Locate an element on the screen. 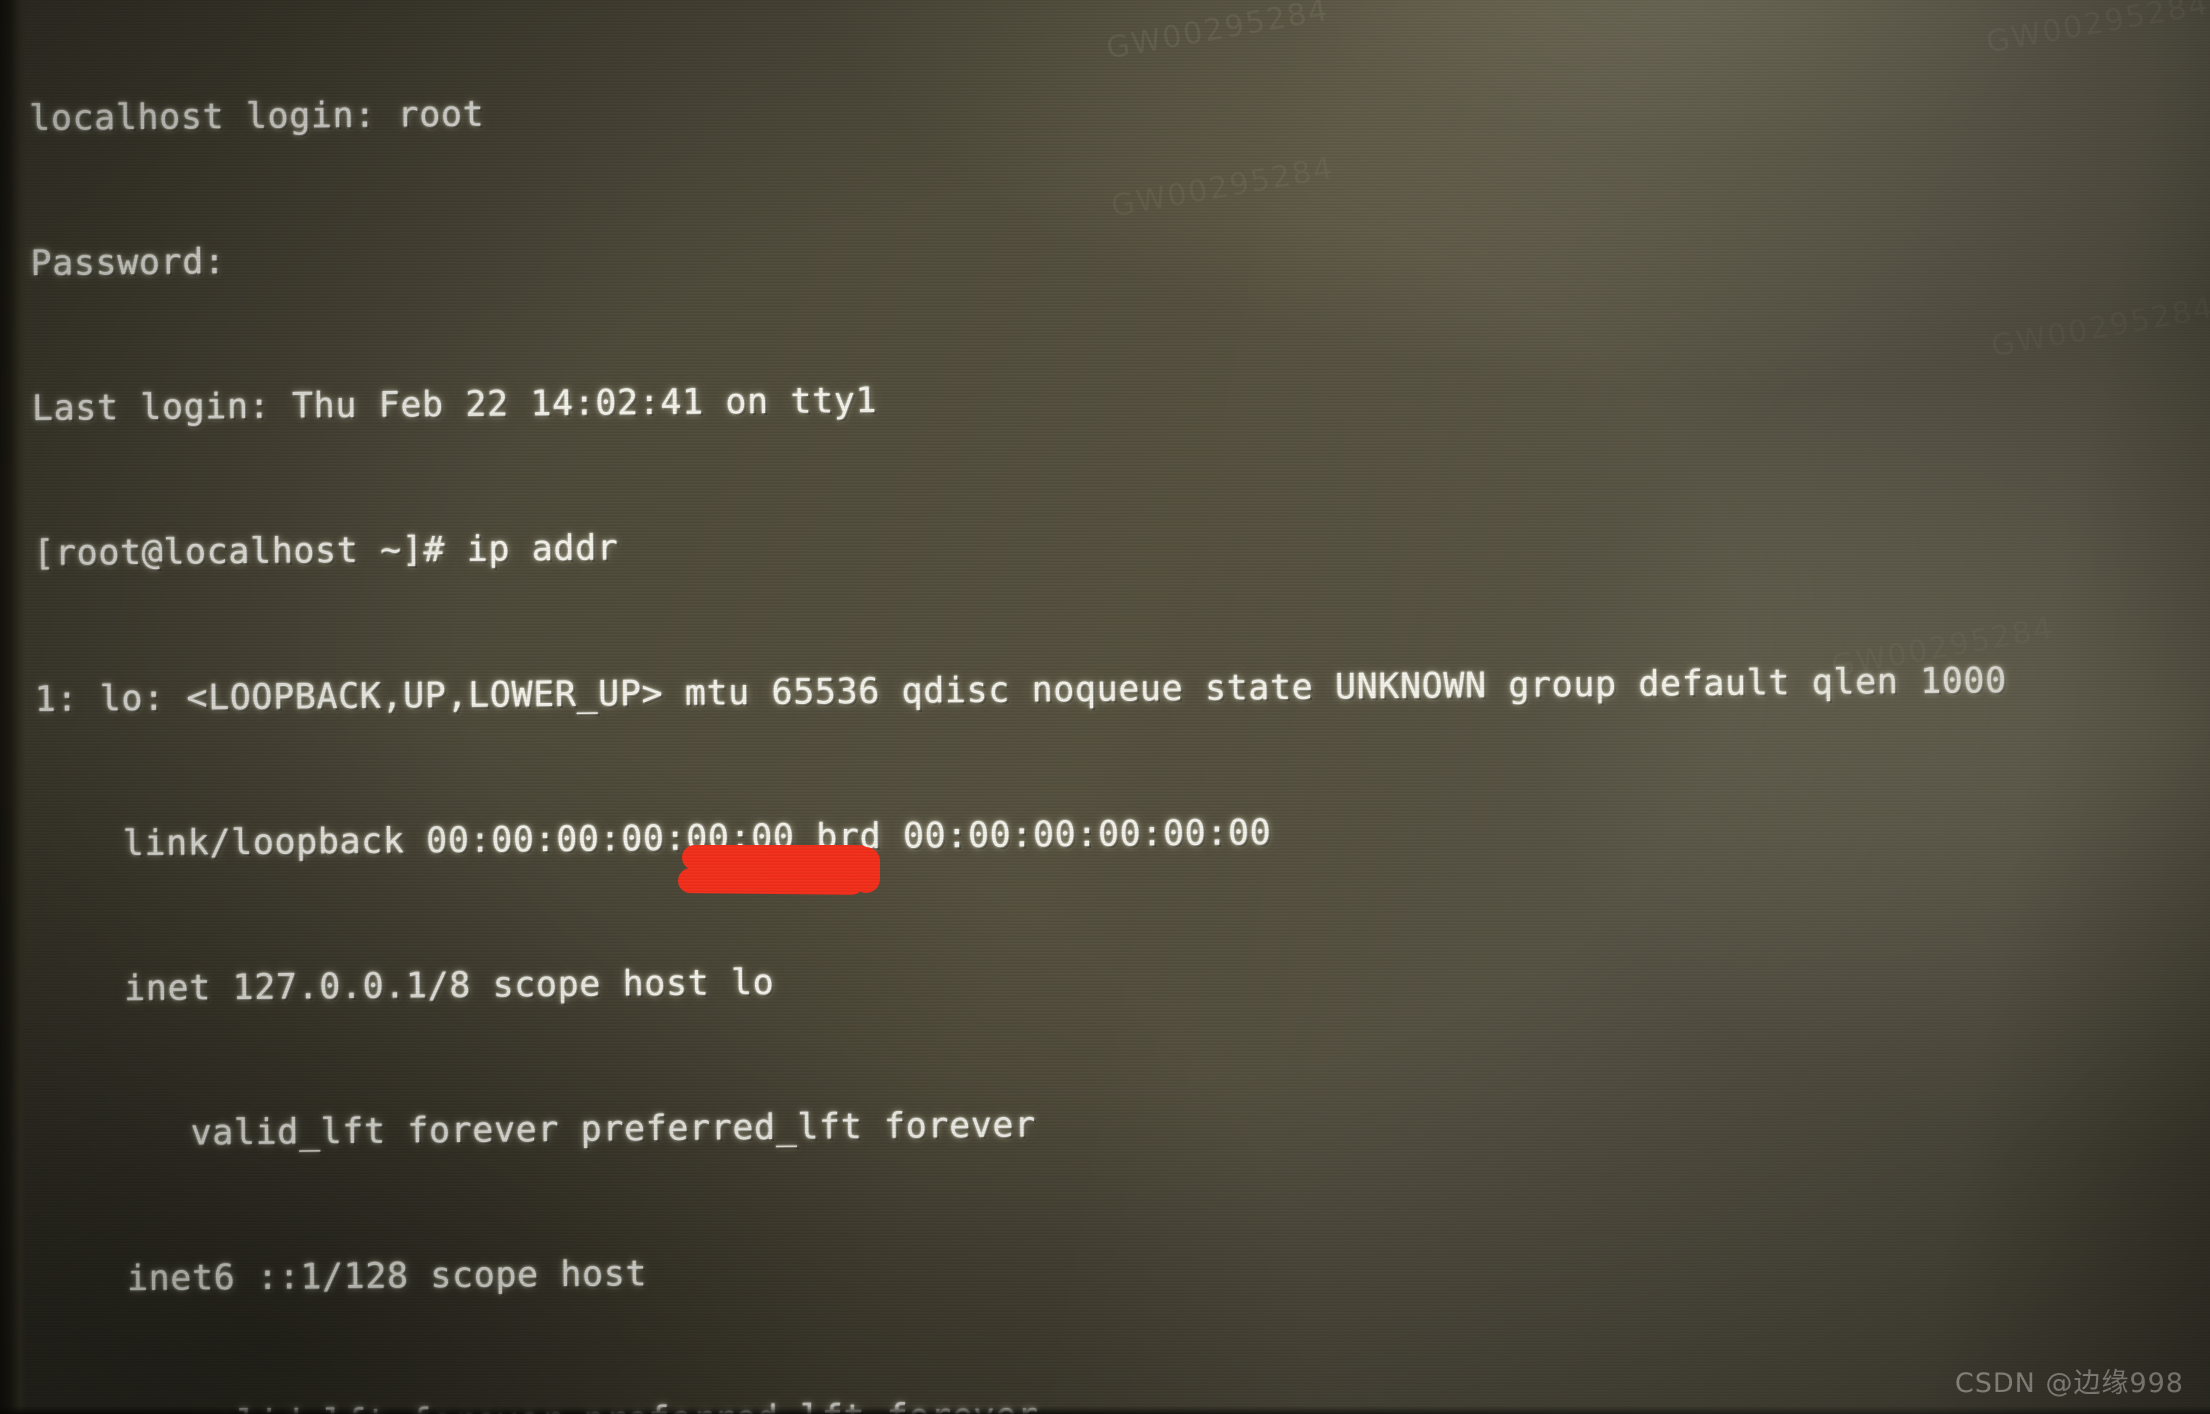  console-line-lo-inet6: inet6 ::1/128 scope host is located at coordinates (344, 1277).